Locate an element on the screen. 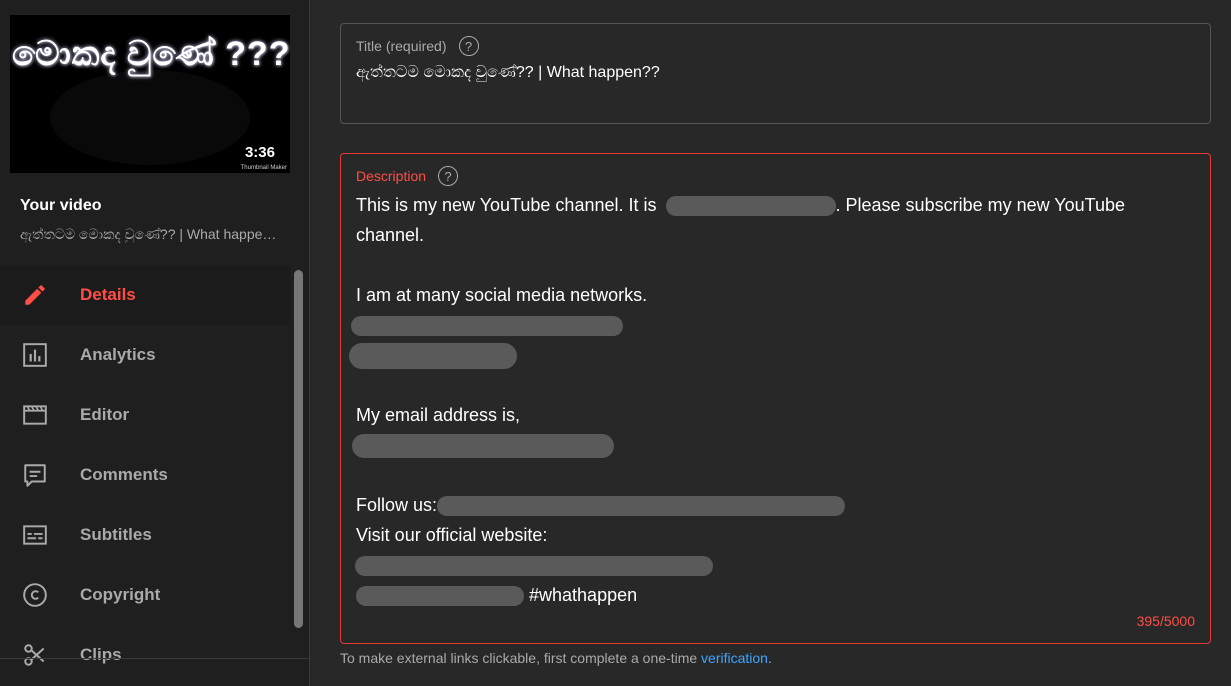  pencil-icon is located at coordinates (35, 295).